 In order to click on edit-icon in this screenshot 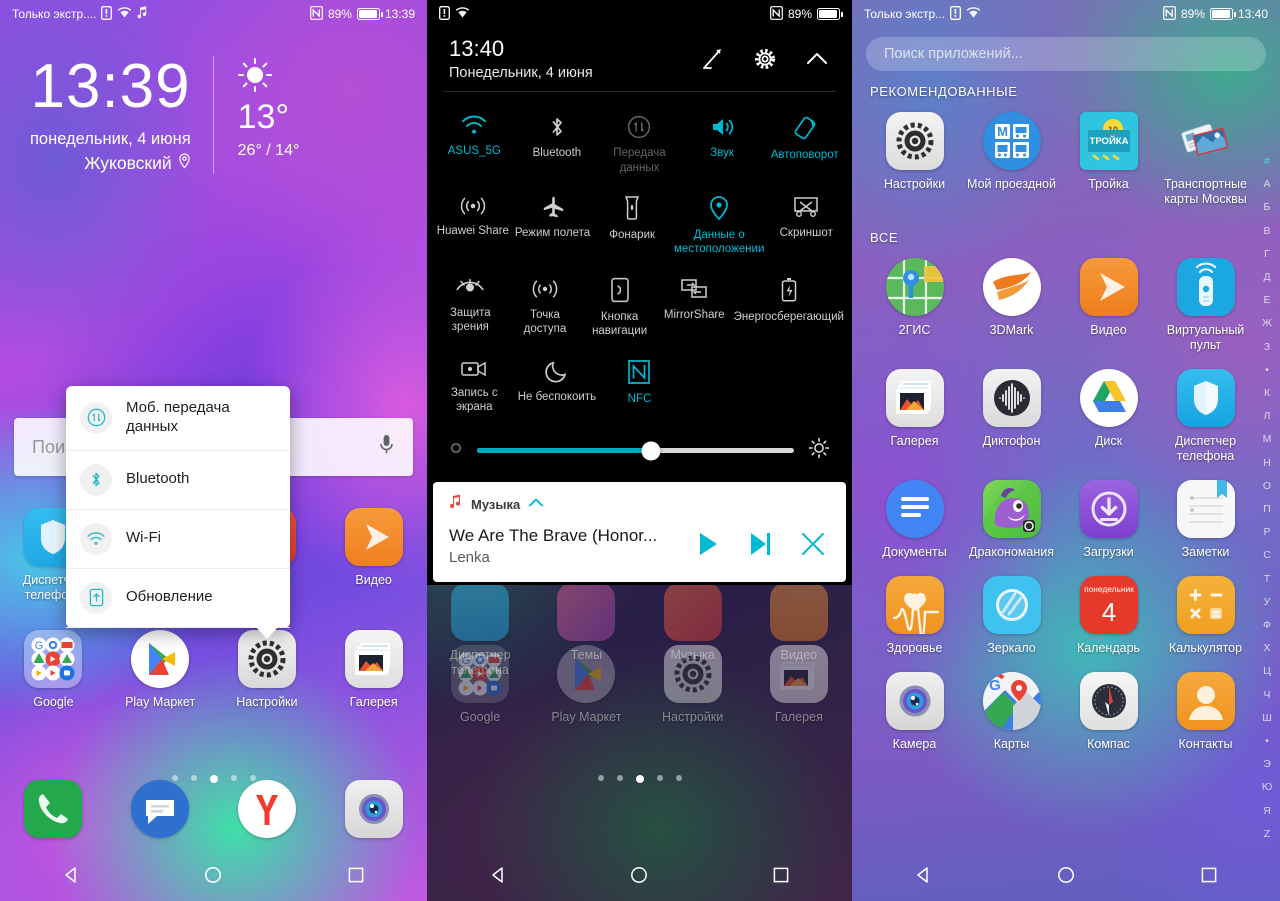, I will do `click(713, 61)`.